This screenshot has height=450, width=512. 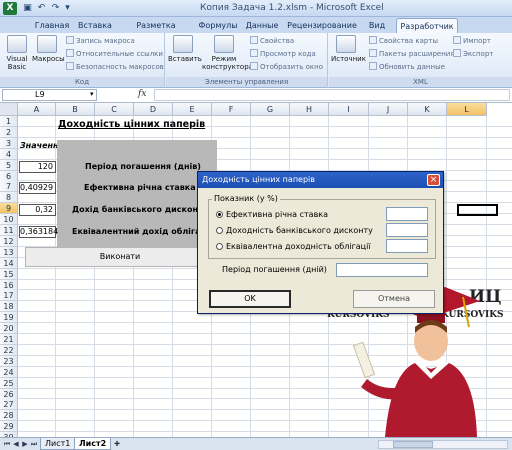 What do you see at coordinates (9, 416) in the screenshot?
I see `row-header-28: 28` at bounding box center [9, 416].